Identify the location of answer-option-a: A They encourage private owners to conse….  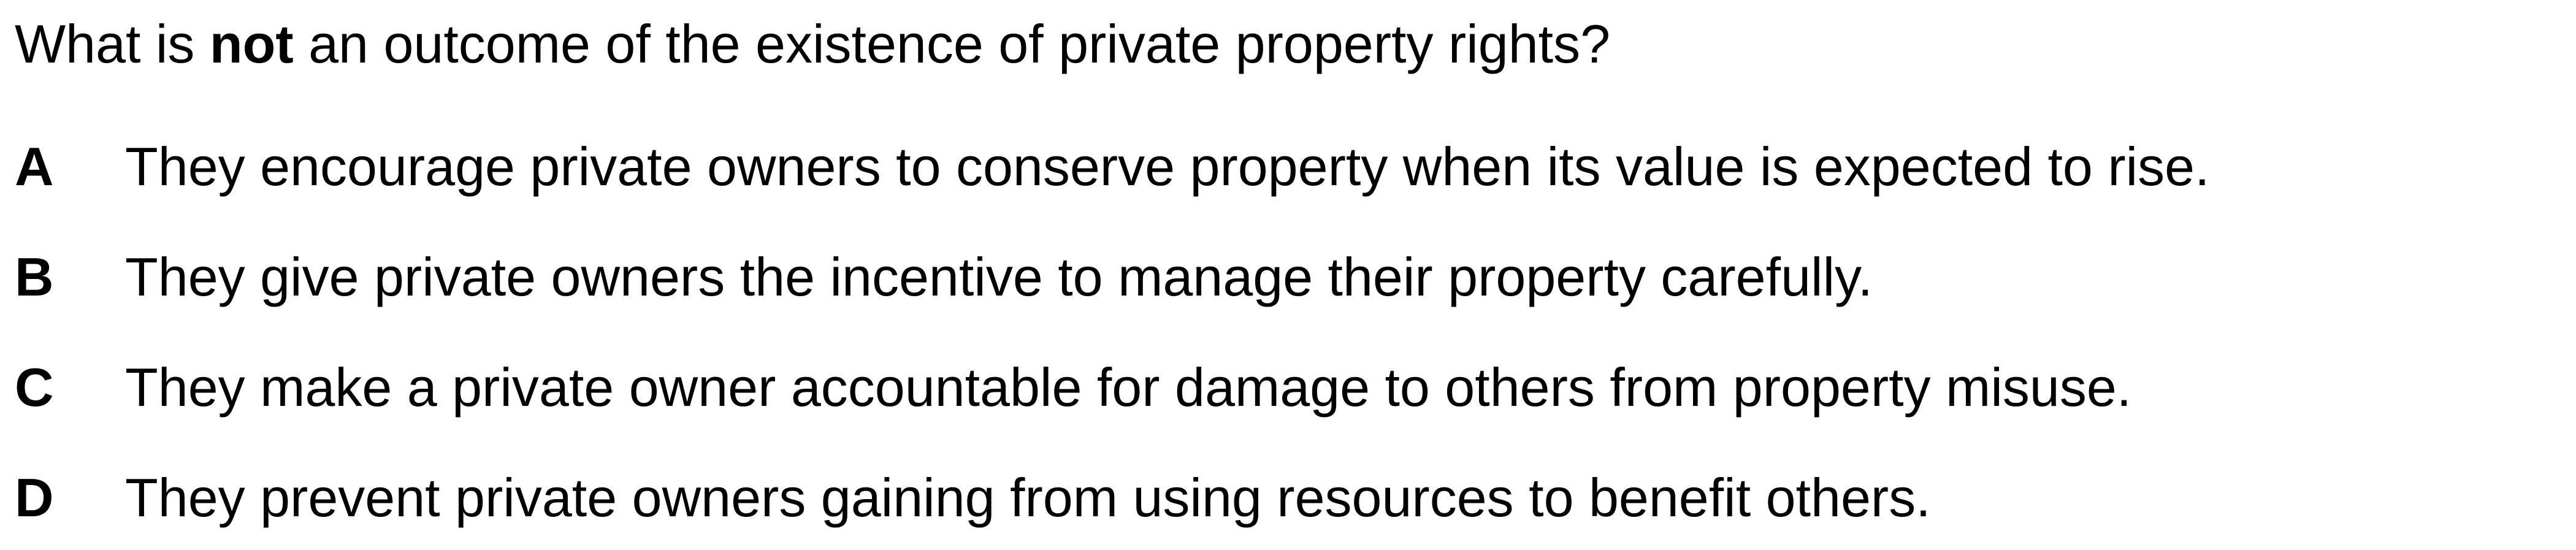
(1287, 167).